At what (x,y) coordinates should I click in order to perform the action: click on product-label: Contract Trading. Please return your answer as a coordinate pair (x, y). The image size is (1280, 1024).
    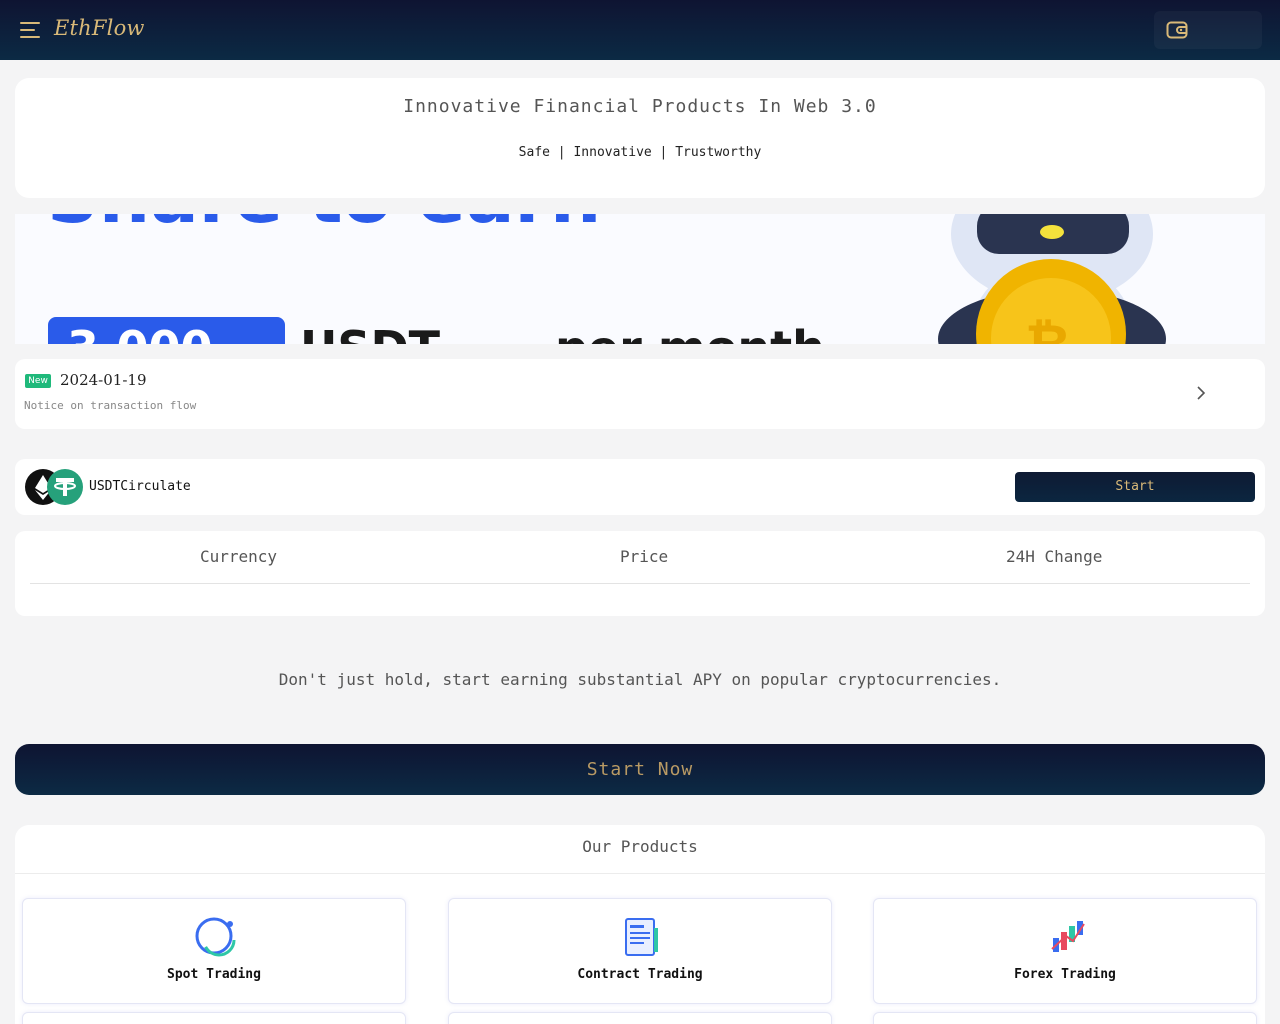
    Looking at the image, I should click on (640, 974).